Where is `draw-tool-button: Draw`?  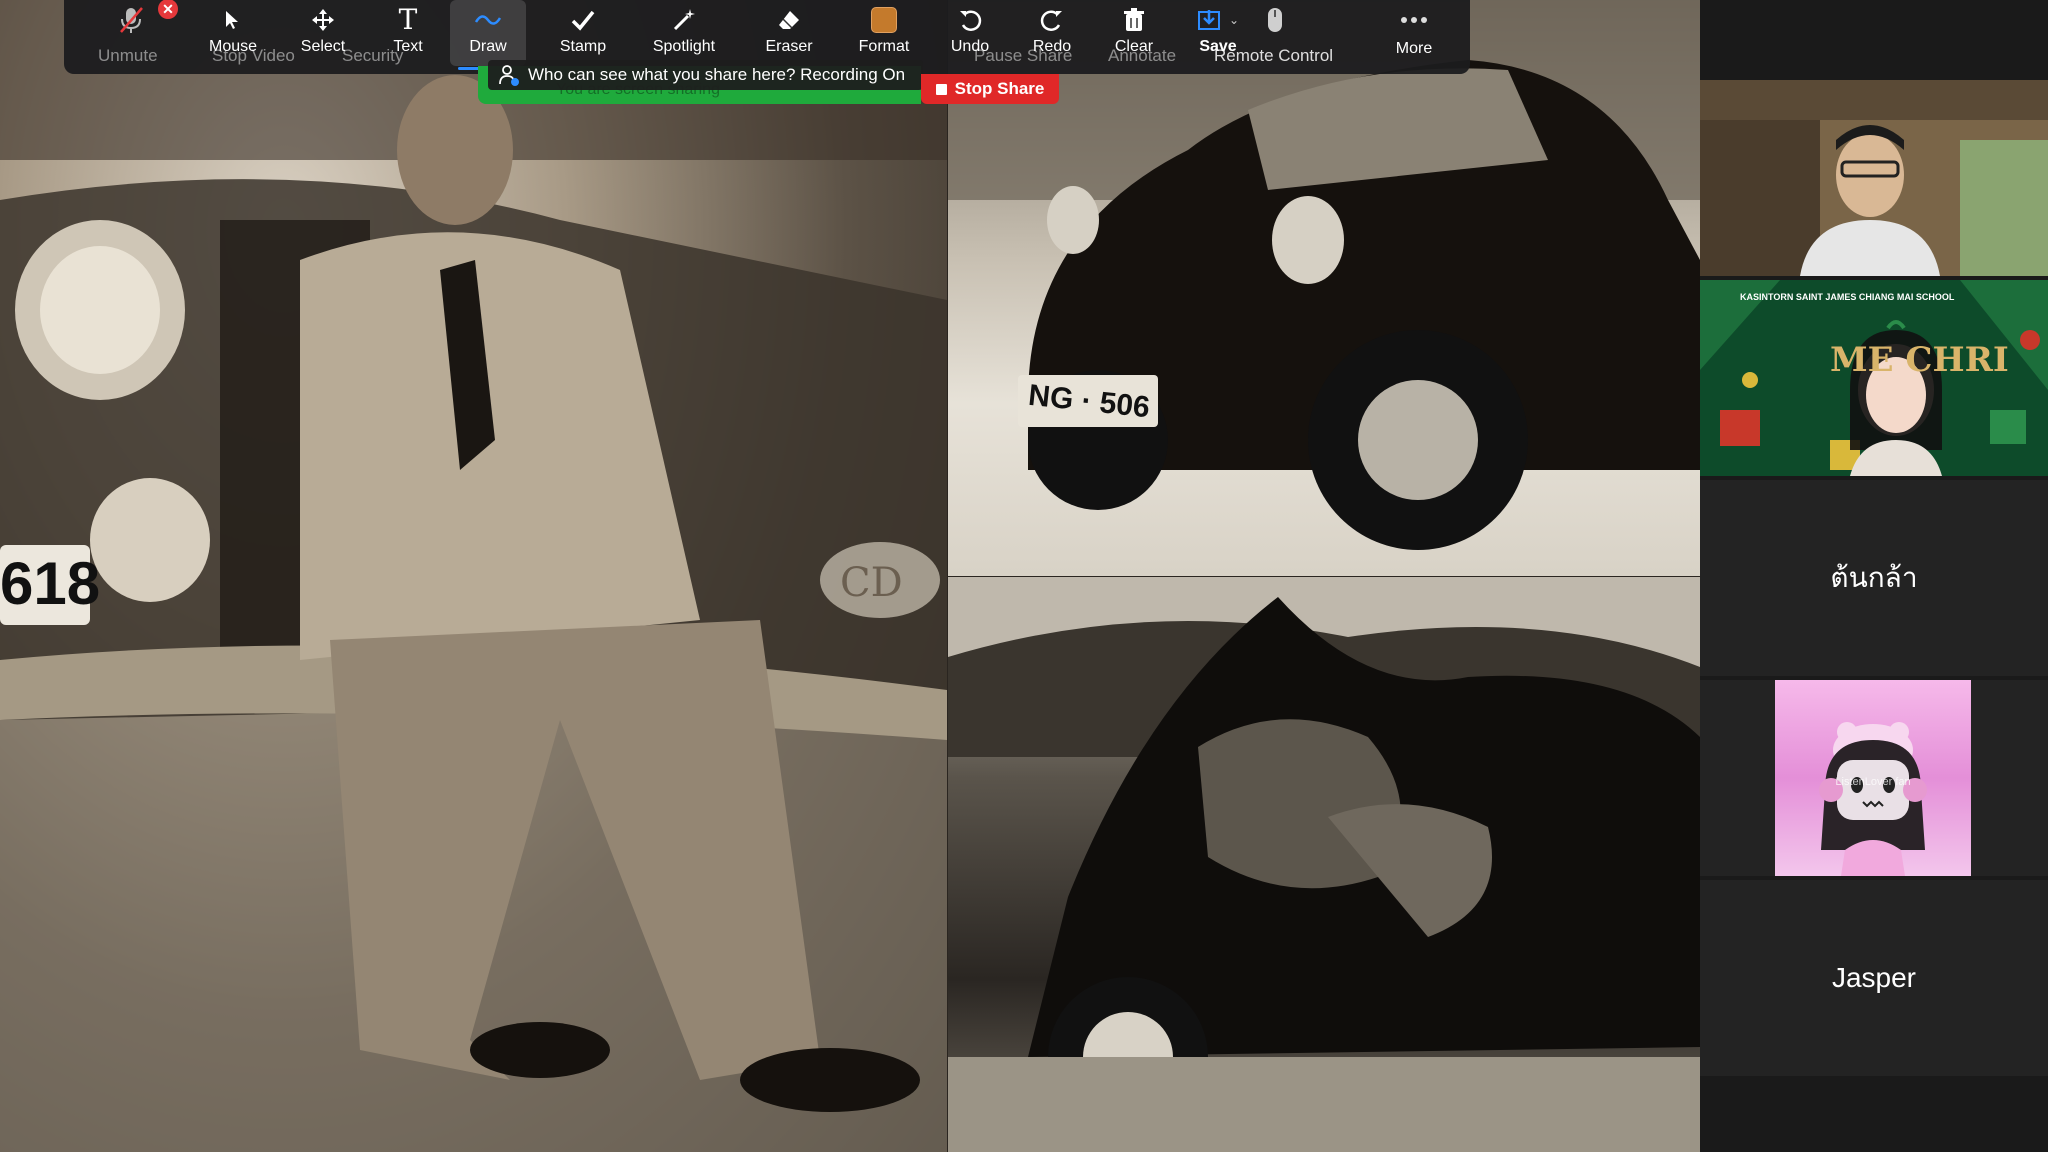 draw-tool-button: Draw is located at coordinates (488, 35).